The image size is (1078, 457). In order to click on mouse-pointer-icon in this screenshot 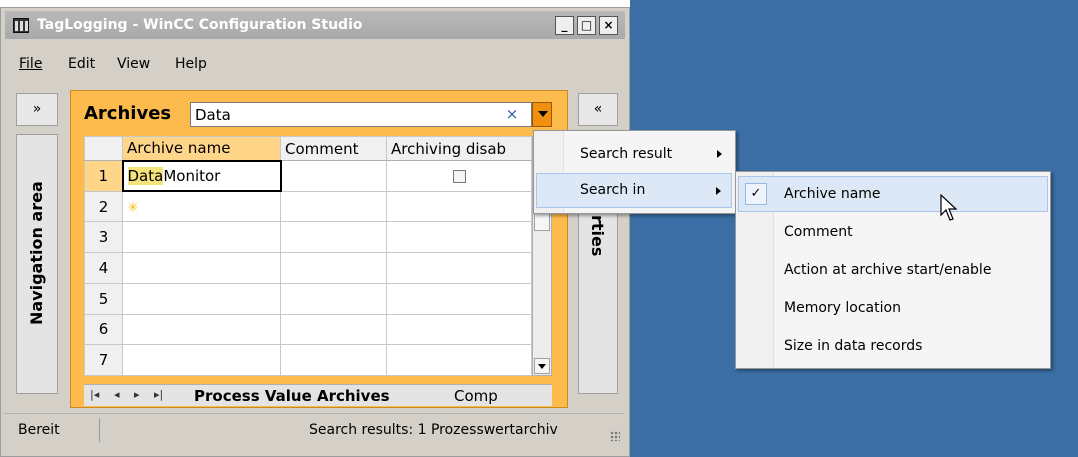, I will do `click(949, 207)`.